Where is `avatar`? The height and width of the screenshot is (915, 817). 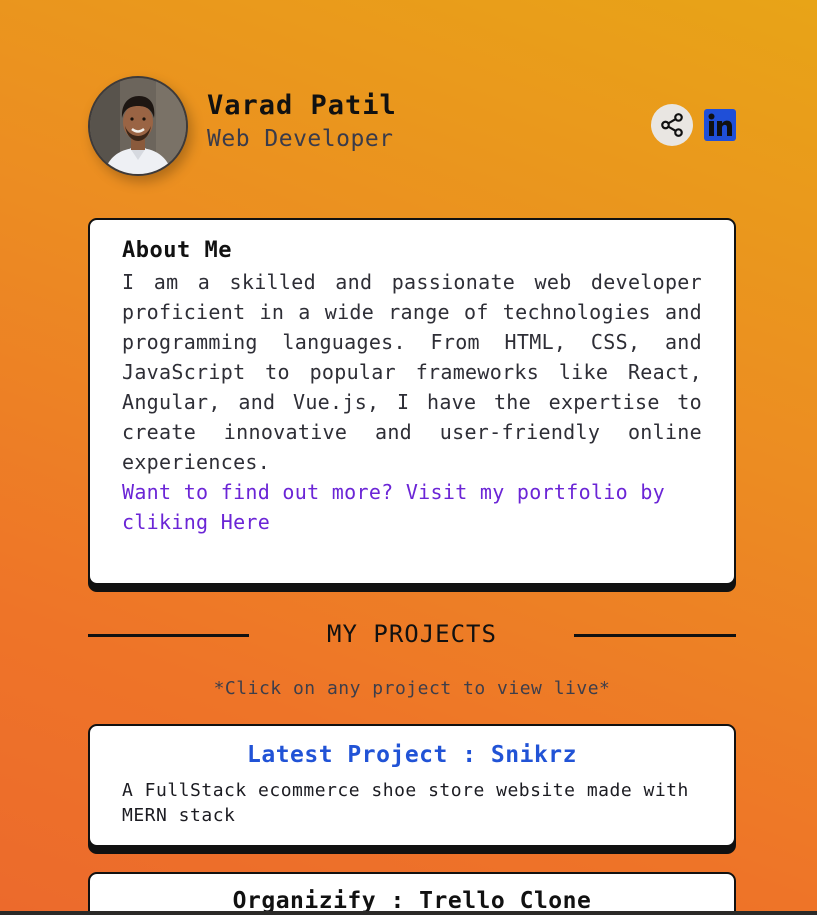
avatar is located at coordinates (138, 126).